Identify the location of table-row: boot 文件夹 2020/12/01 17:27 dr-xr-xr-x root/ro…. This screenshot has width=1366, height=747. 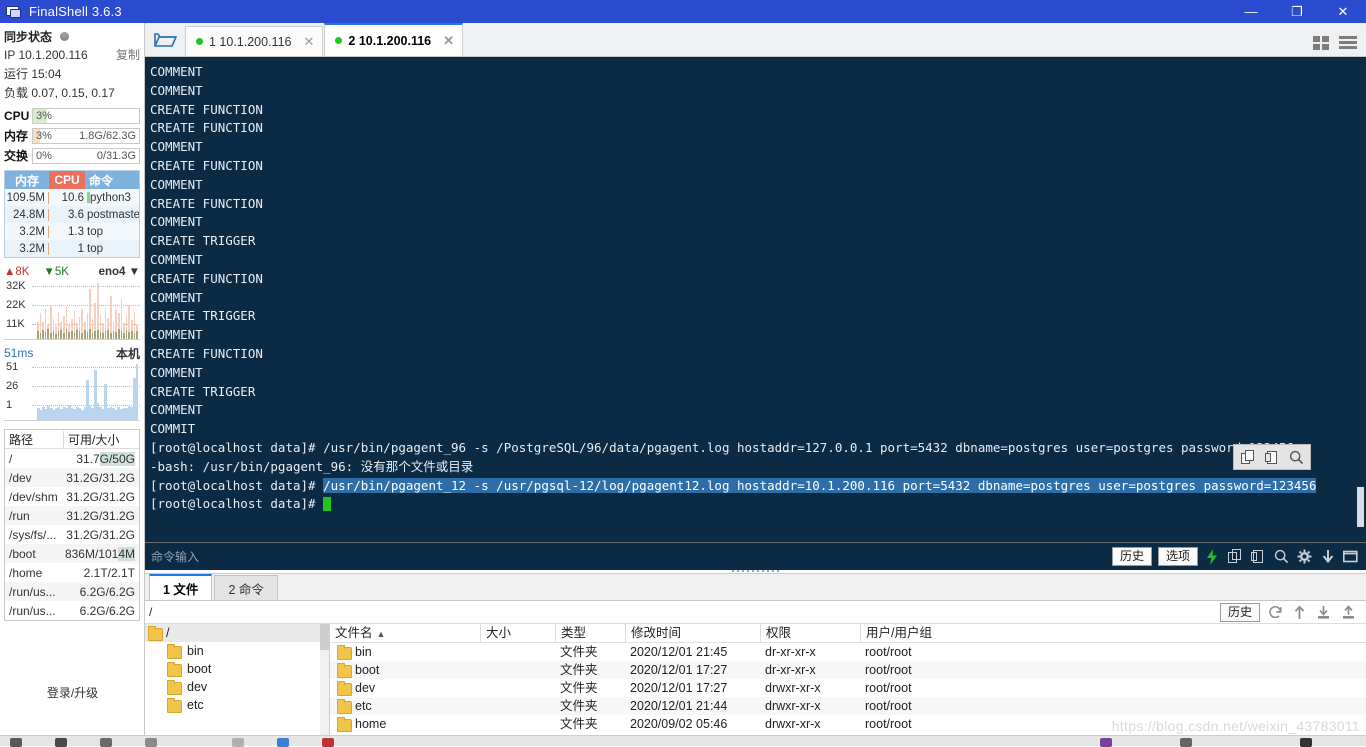
(848, 670).